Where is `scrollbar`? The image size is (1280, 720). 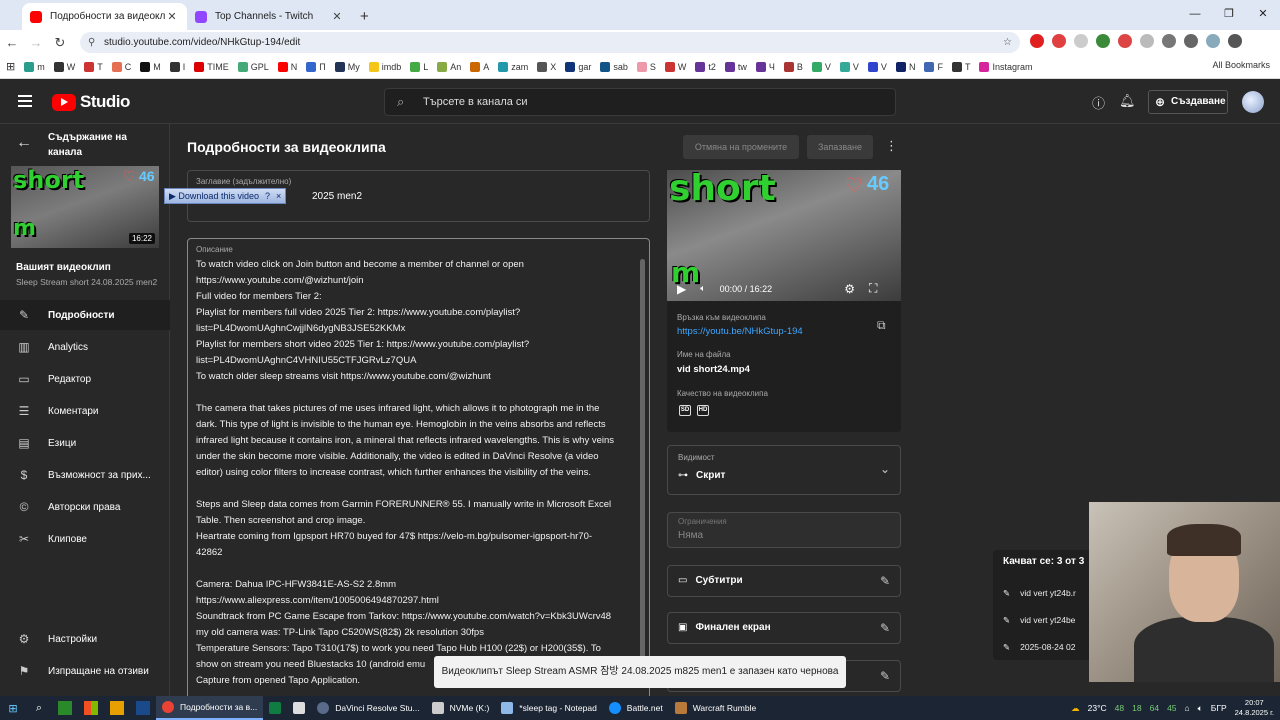 scrollbar is located at coordinates (642, 469).